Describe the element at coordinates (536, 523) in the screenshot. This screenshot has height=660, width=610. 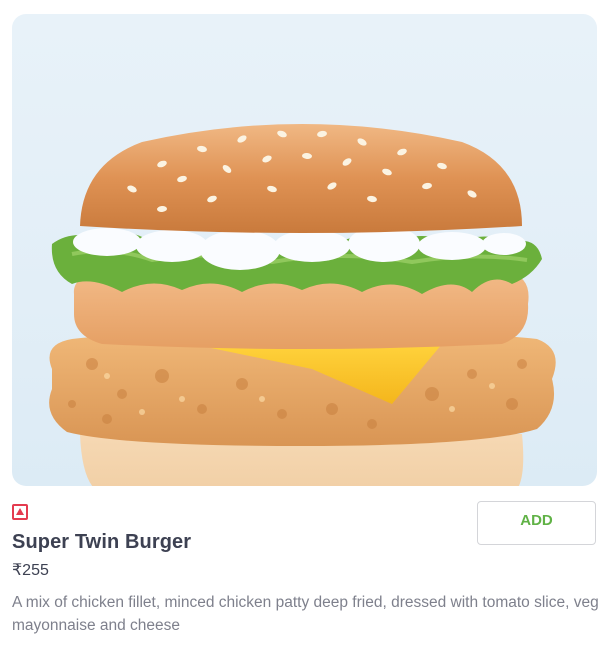
I see `add-button: ADD` at that location.